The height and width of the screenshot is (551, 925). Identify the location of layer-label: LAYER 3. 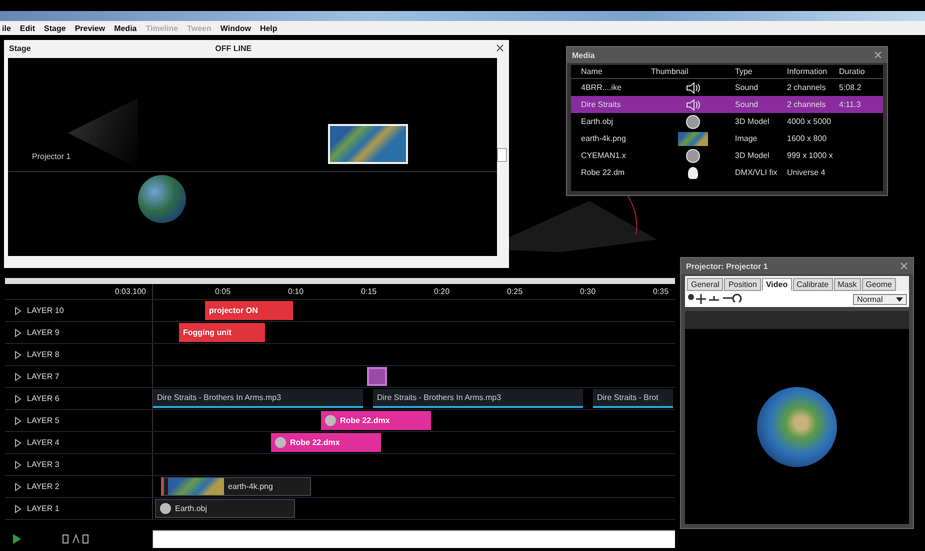
(43, 464).